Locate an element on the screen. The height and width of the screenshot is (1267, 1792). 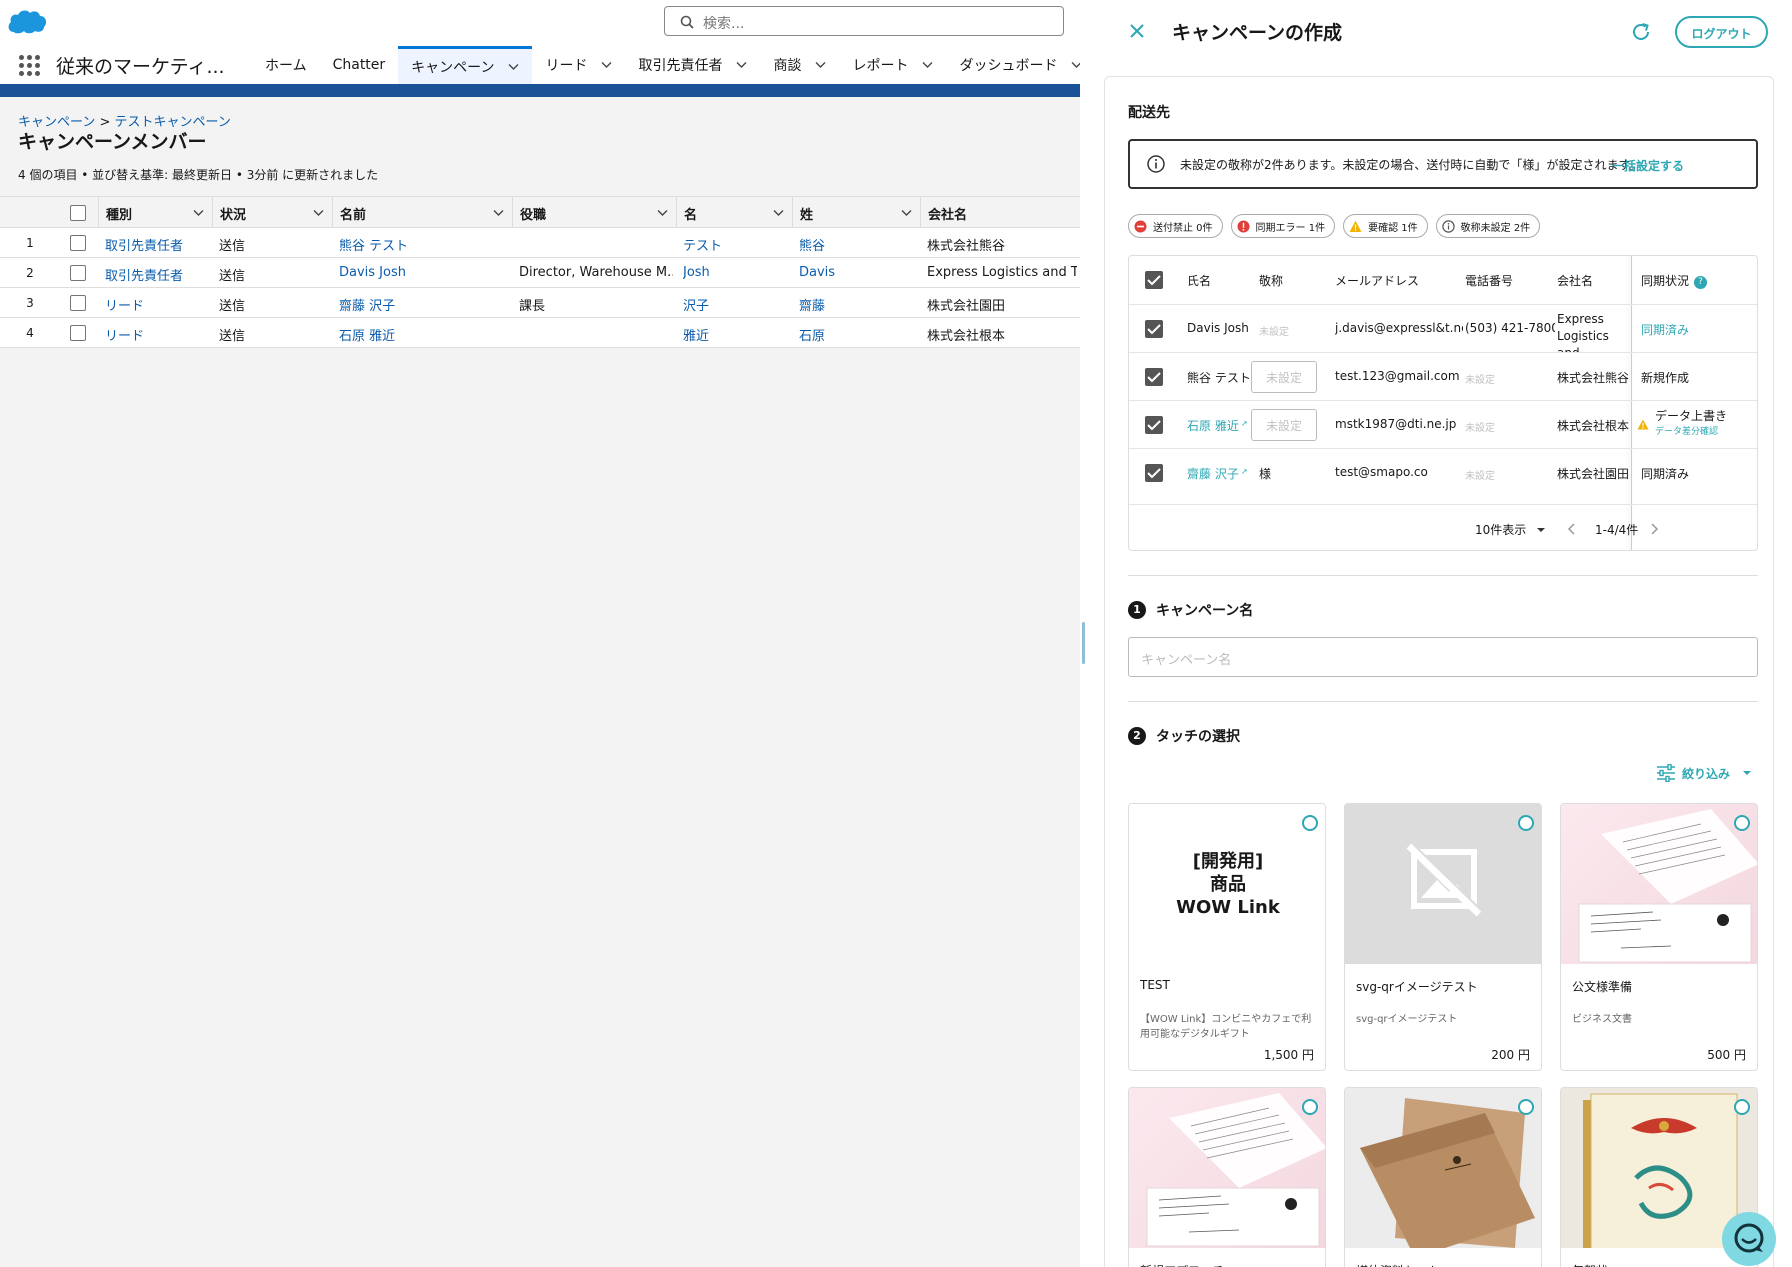
cell-last: Davis is located at coordinates (858, 273).